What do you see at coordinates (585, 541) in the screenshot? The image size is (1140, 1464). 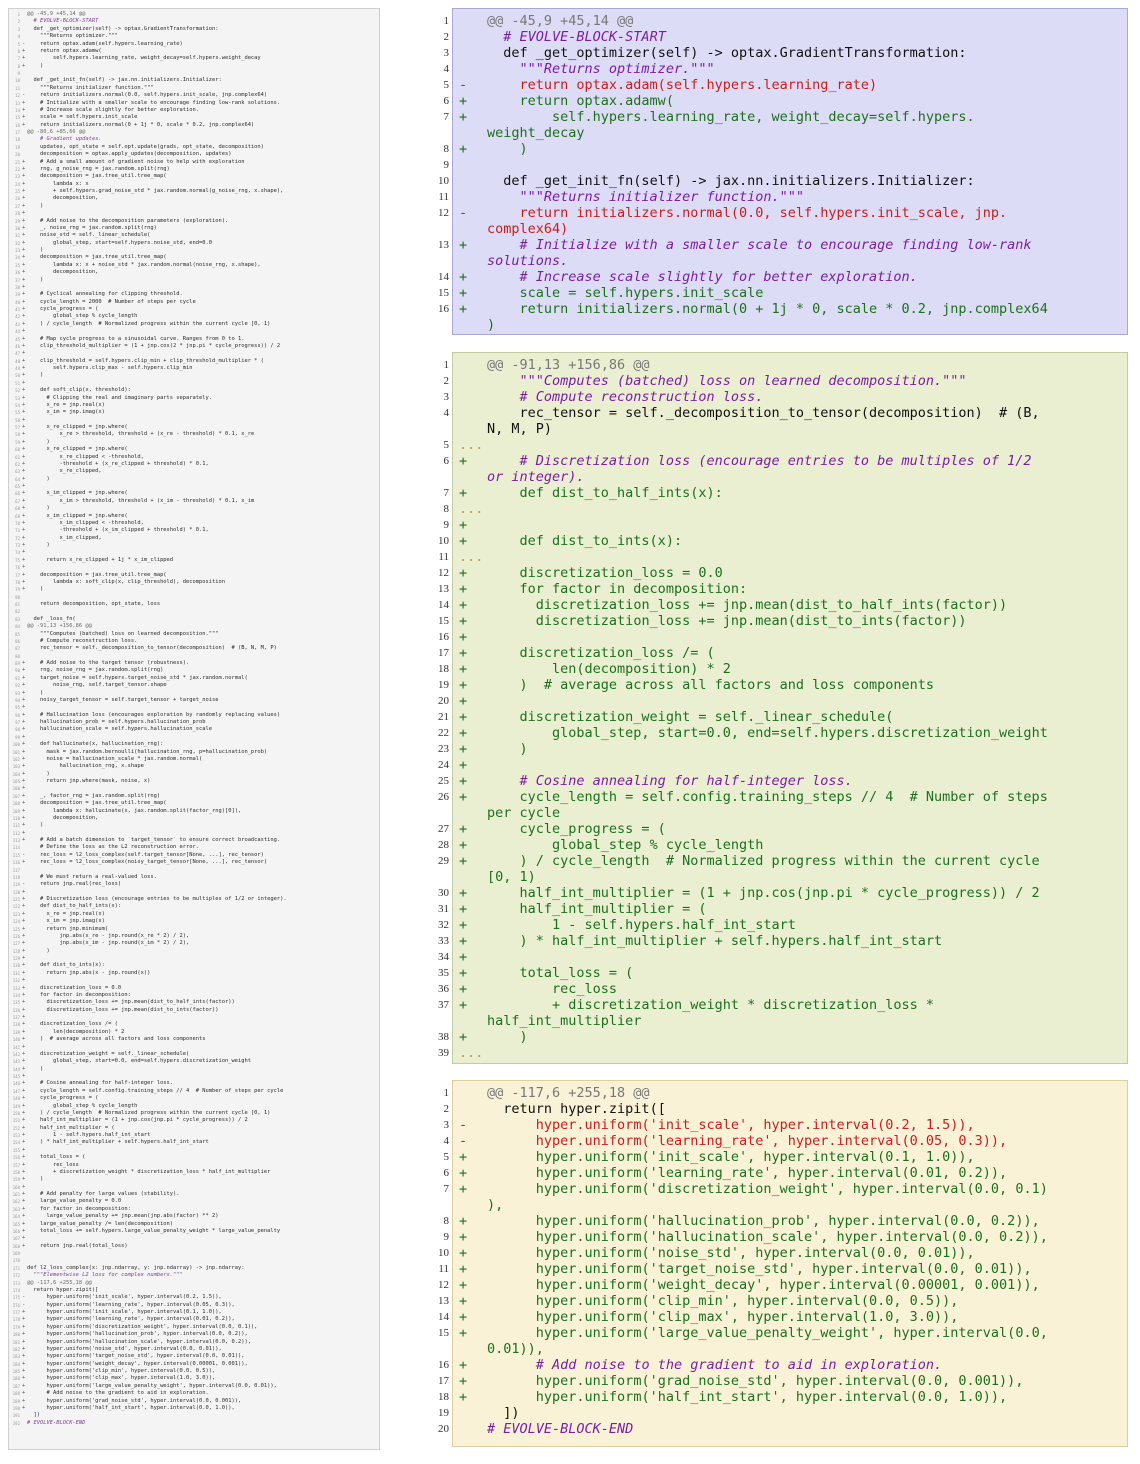 I see `code-text: def dist_to_ints(x):` at bounding box center [585, 541].